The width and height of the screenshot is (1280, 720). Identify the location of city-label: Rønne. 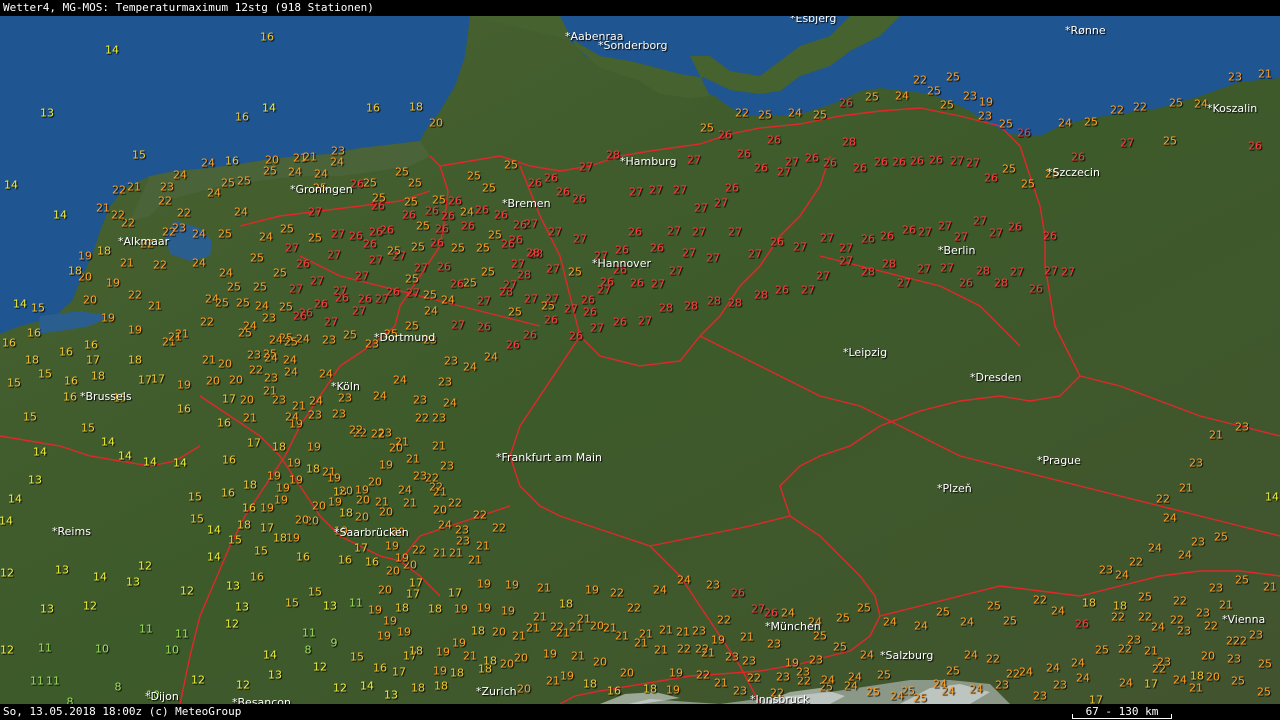
(1085, 30).